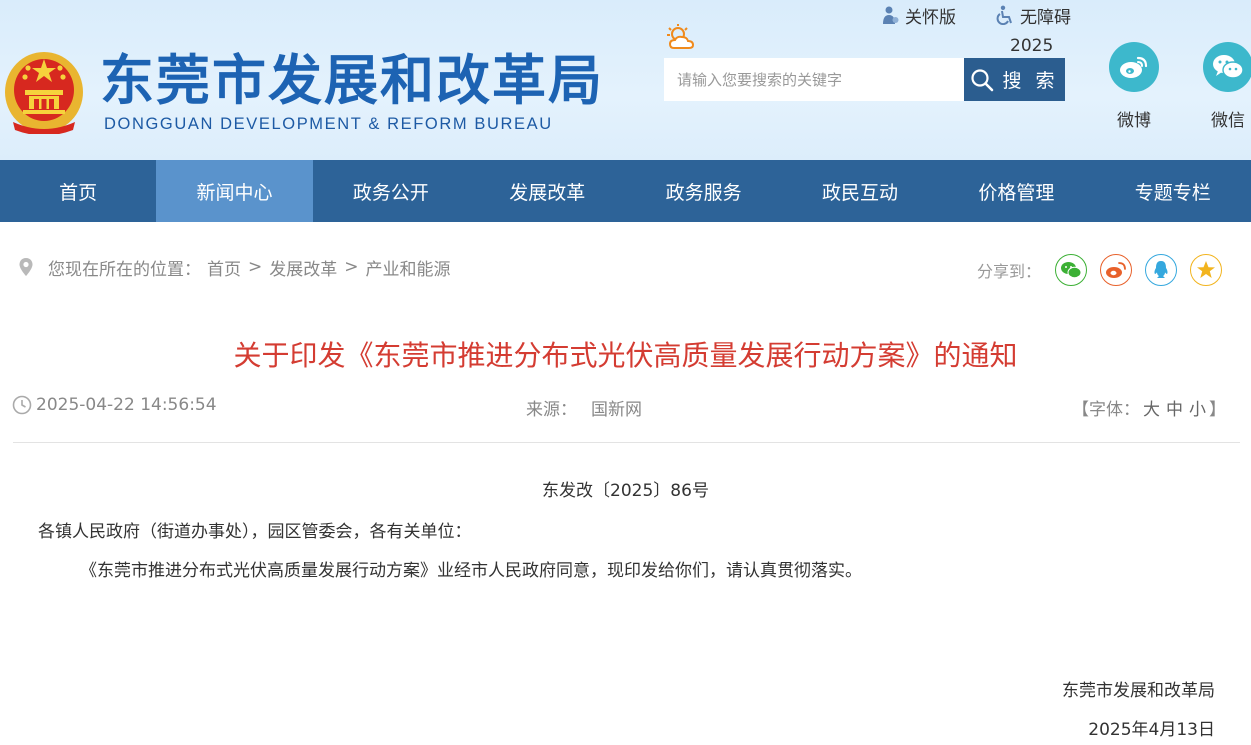  I want to click on site-title: 东莞市发展和改革局, so click(352, 80).